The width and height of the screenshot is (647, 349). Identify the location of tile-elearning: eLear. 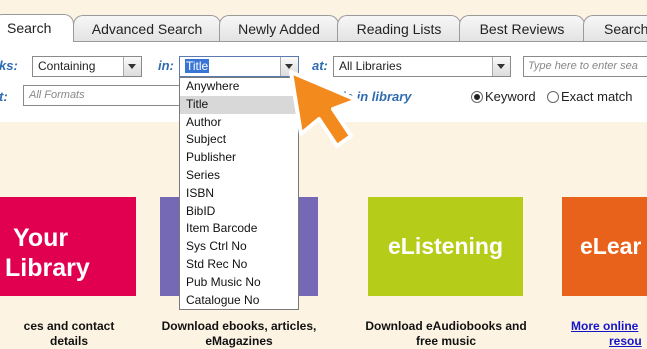
(604, 246).